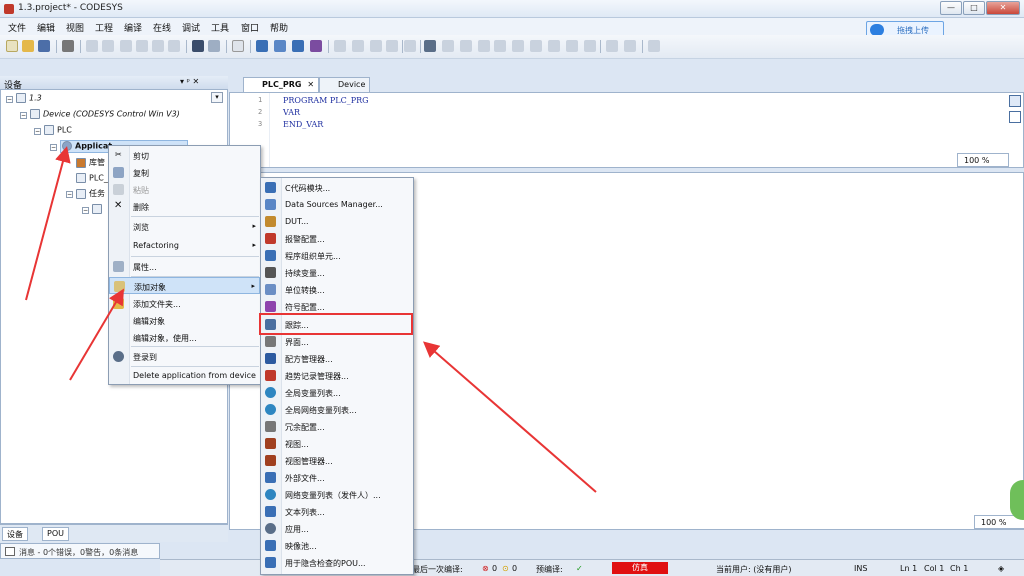 This screenshot has width=1024, height=576. What do you see at coordinates (97, 334) in the screenshot?
I see `arrow-to-add-object` at bounding box center [97, 334].